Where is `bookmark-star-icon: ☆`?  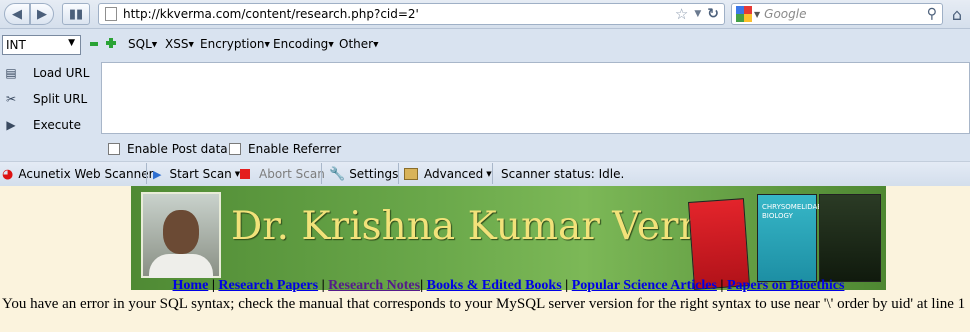
bookmark-star-icon: ☆ is located at coordinates (681, 14).